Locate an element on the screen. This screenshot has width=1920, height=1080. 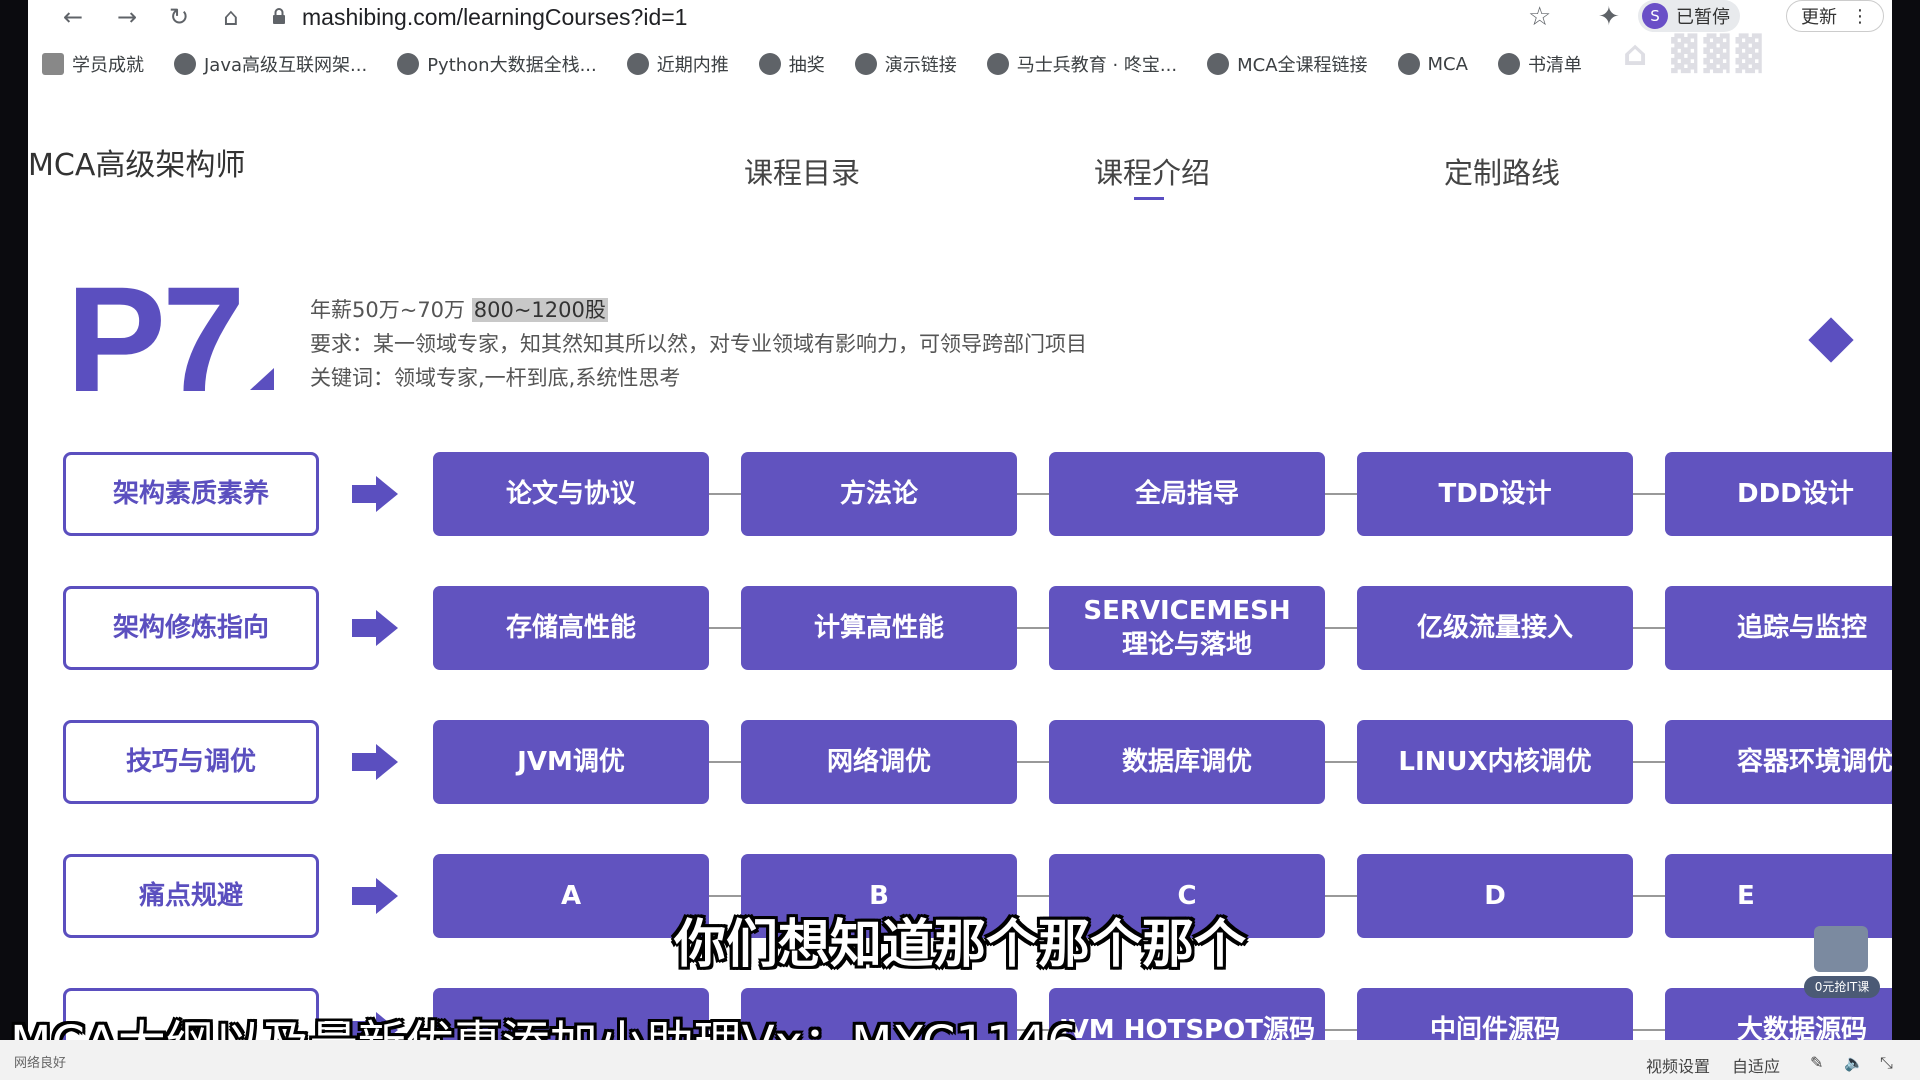
bookmark-item: 抽奖 is located at coordinates (791, 64).